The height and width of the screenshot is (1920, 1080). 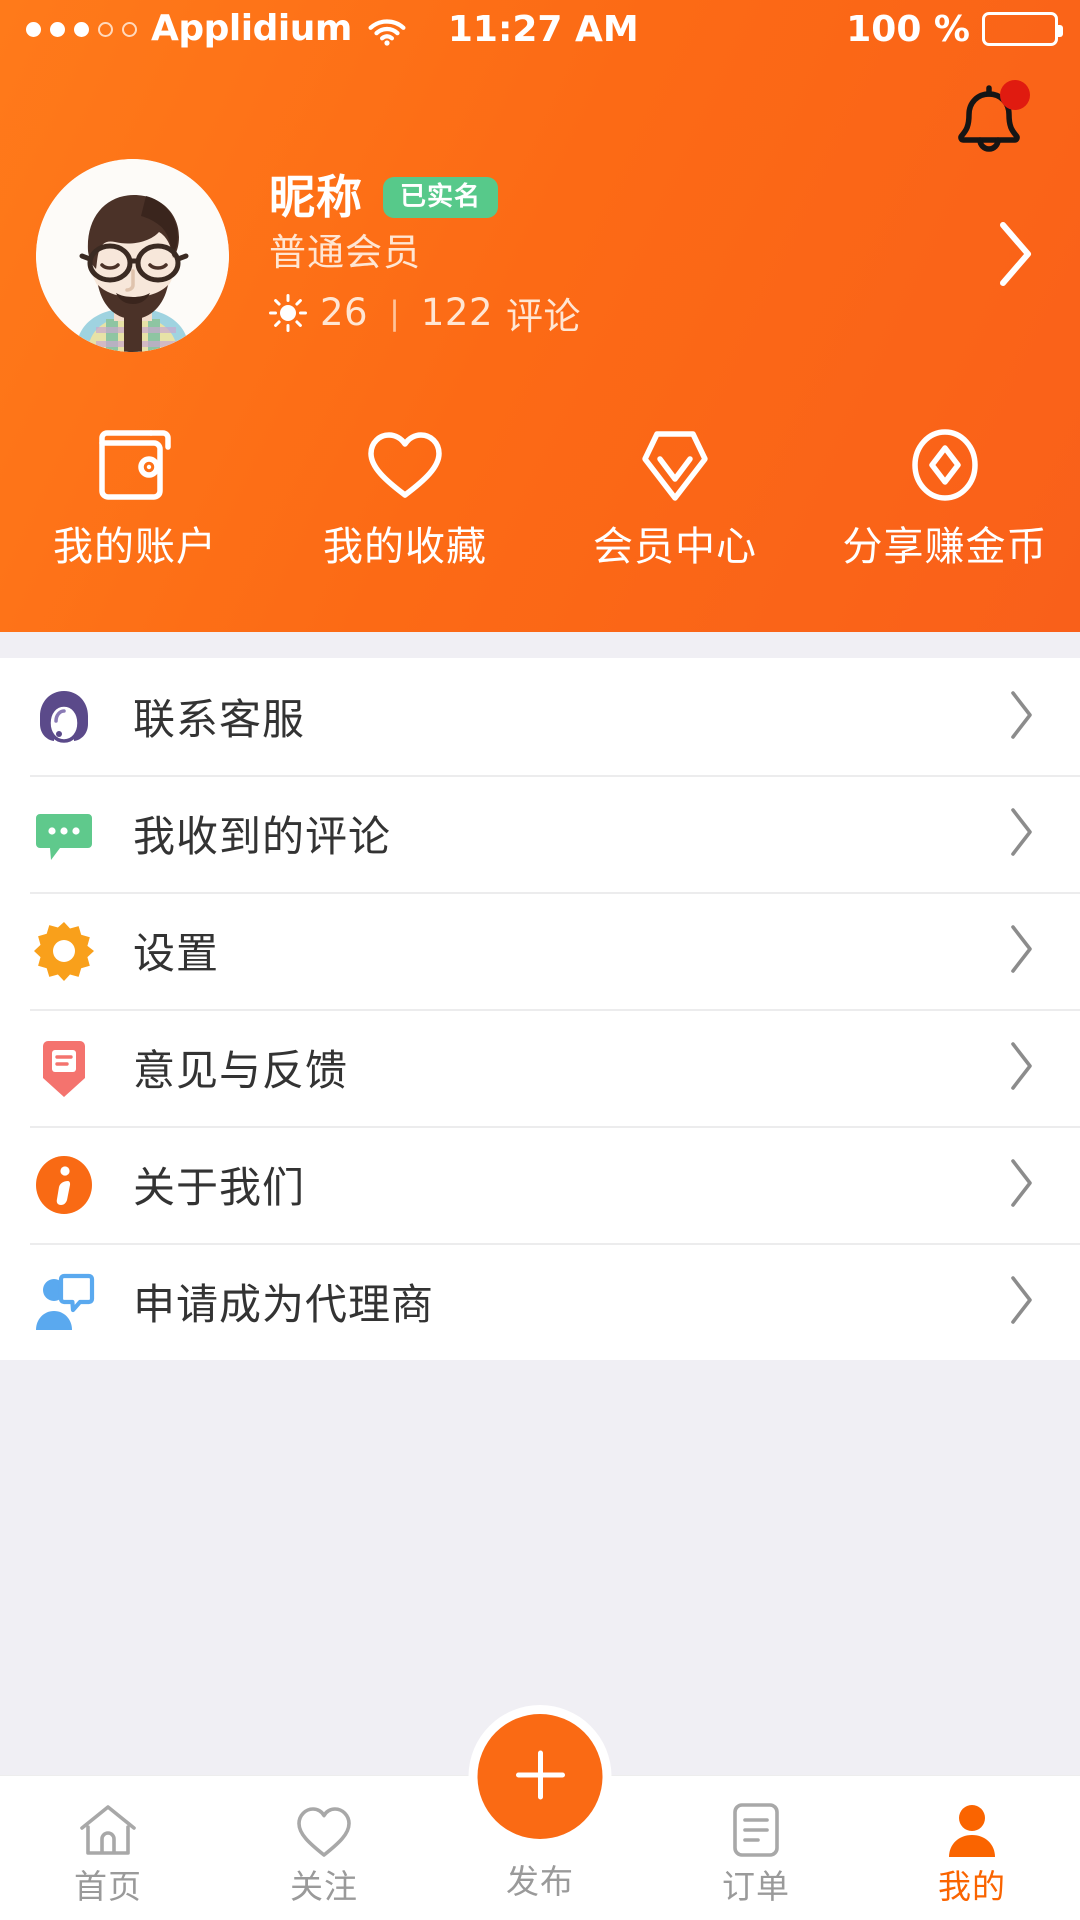 I want to click on home-icon, so click(x=108, y=1829).